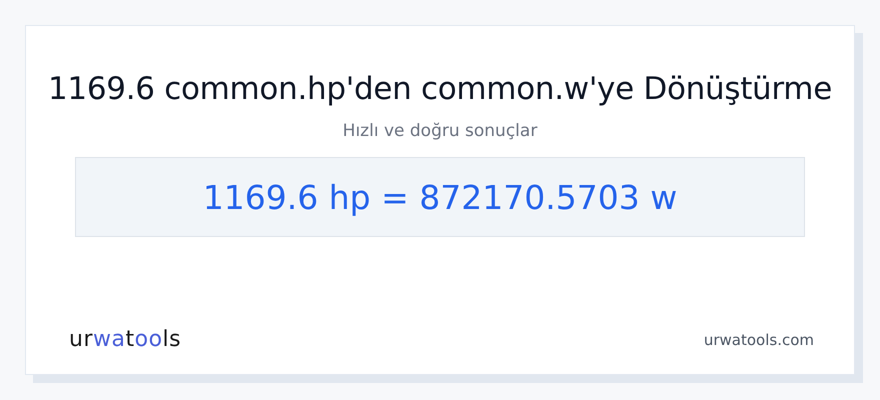 The image size is (880, 400). What do you see at coordinates (125, 339) in the screenshot?
I see `logo: urwatools` at bounding box center [125, 339].